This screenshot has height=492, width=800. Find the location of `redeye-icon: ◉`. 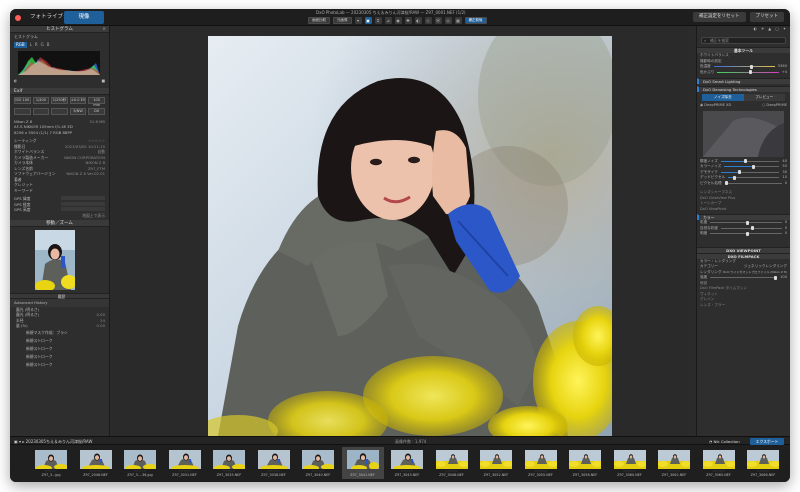

redeye-icon: ◉ is located at coordinates (398, 20).